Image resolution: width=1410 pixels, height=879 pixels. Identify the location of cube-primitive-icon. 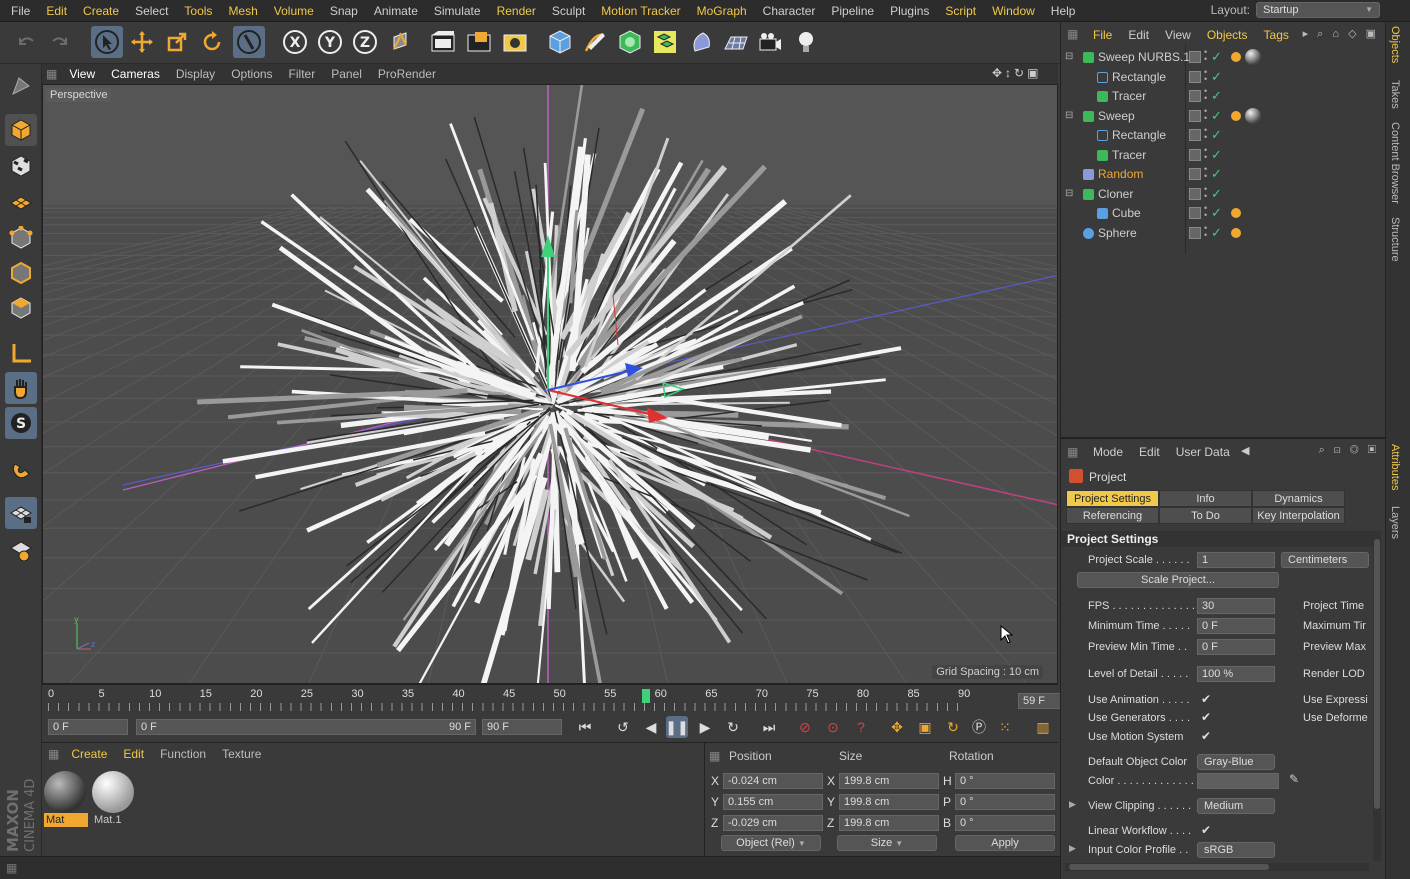
(560, 42).